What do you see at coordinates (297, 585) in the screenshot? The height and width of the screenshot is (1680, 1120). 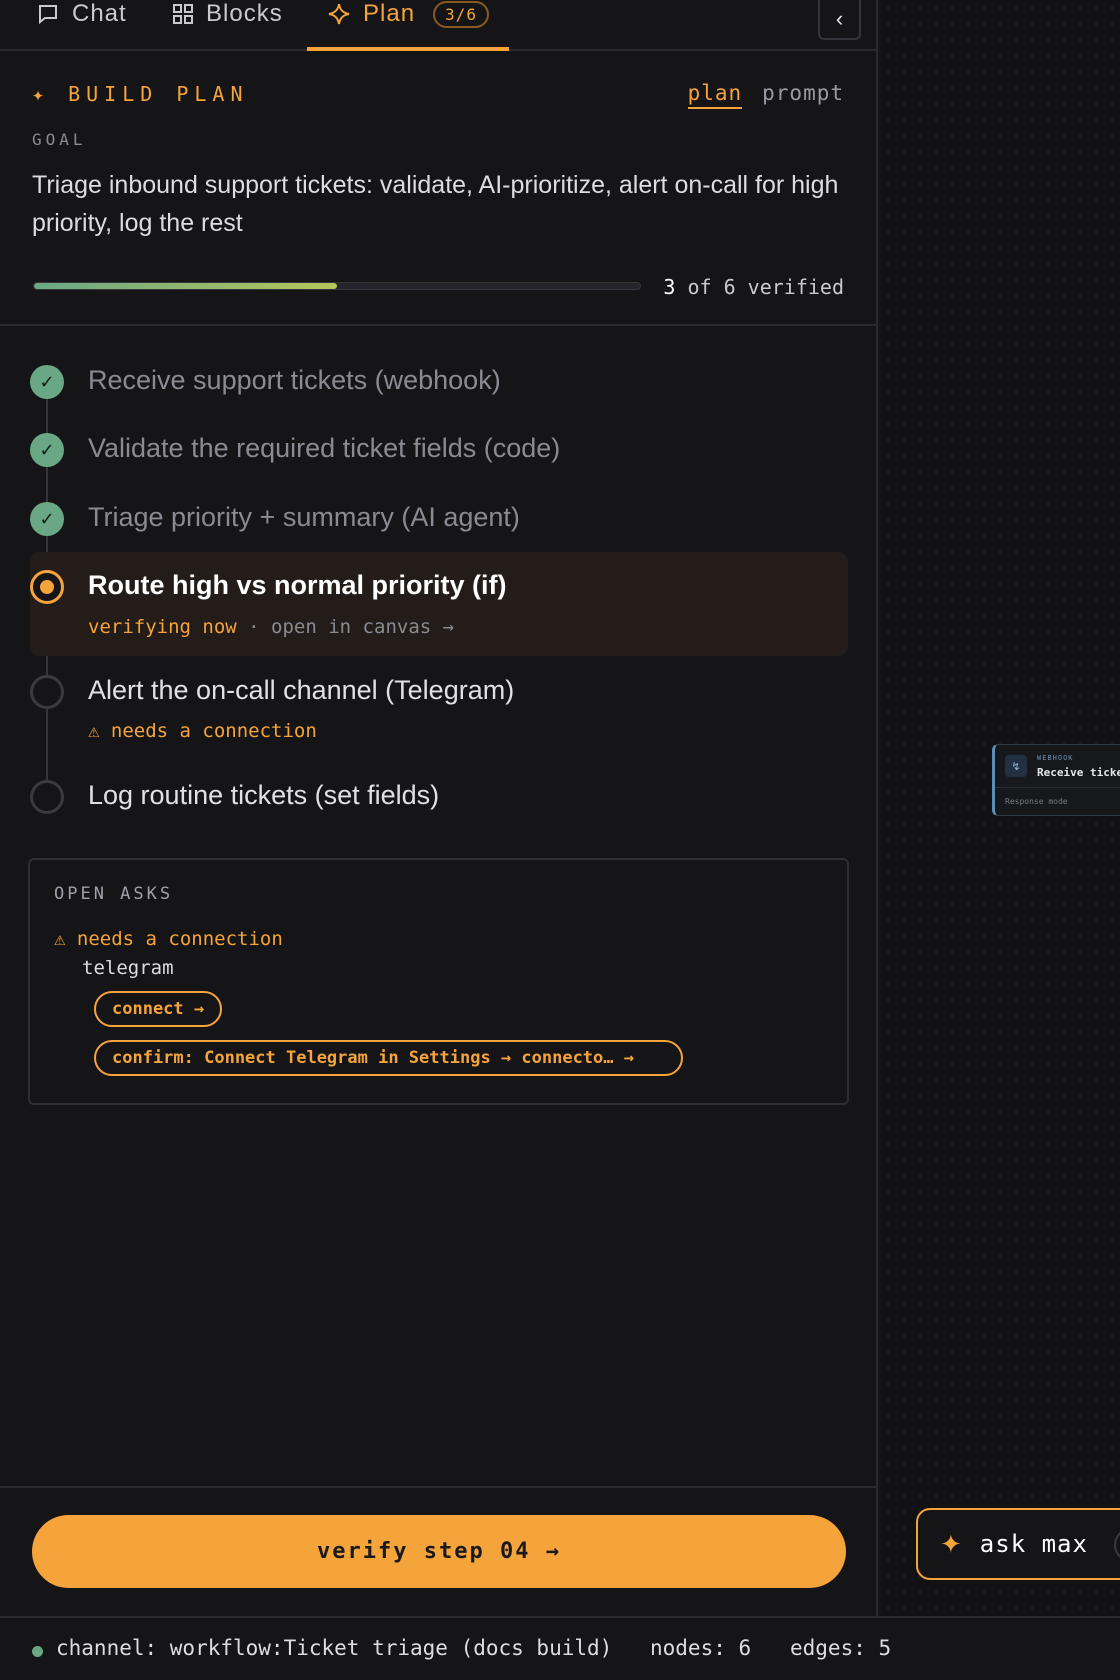 I see `step-title: Route high vs normal priority (if)` at bounding box center [297, 585].